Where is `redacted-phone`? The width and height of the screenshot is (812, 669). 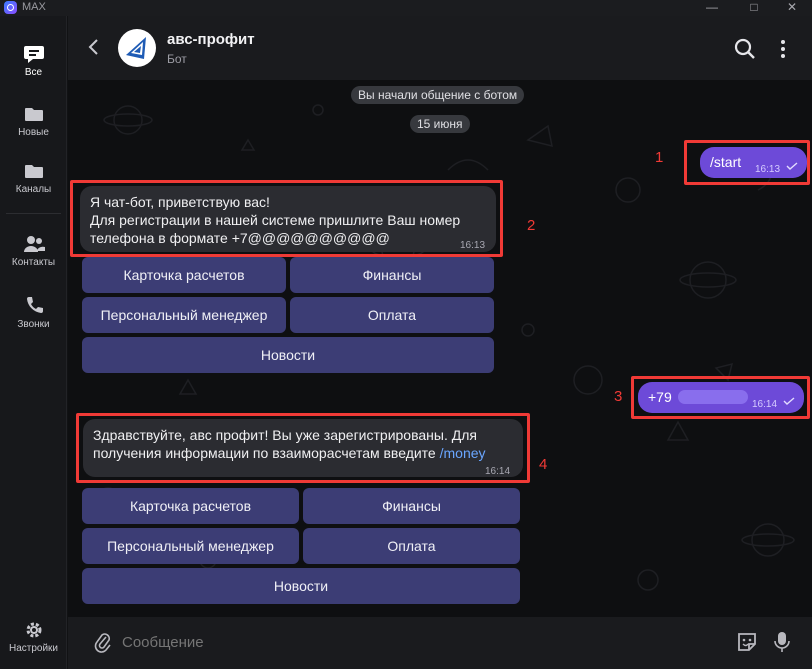 redacted-phone is located at coordinates (713, 397).